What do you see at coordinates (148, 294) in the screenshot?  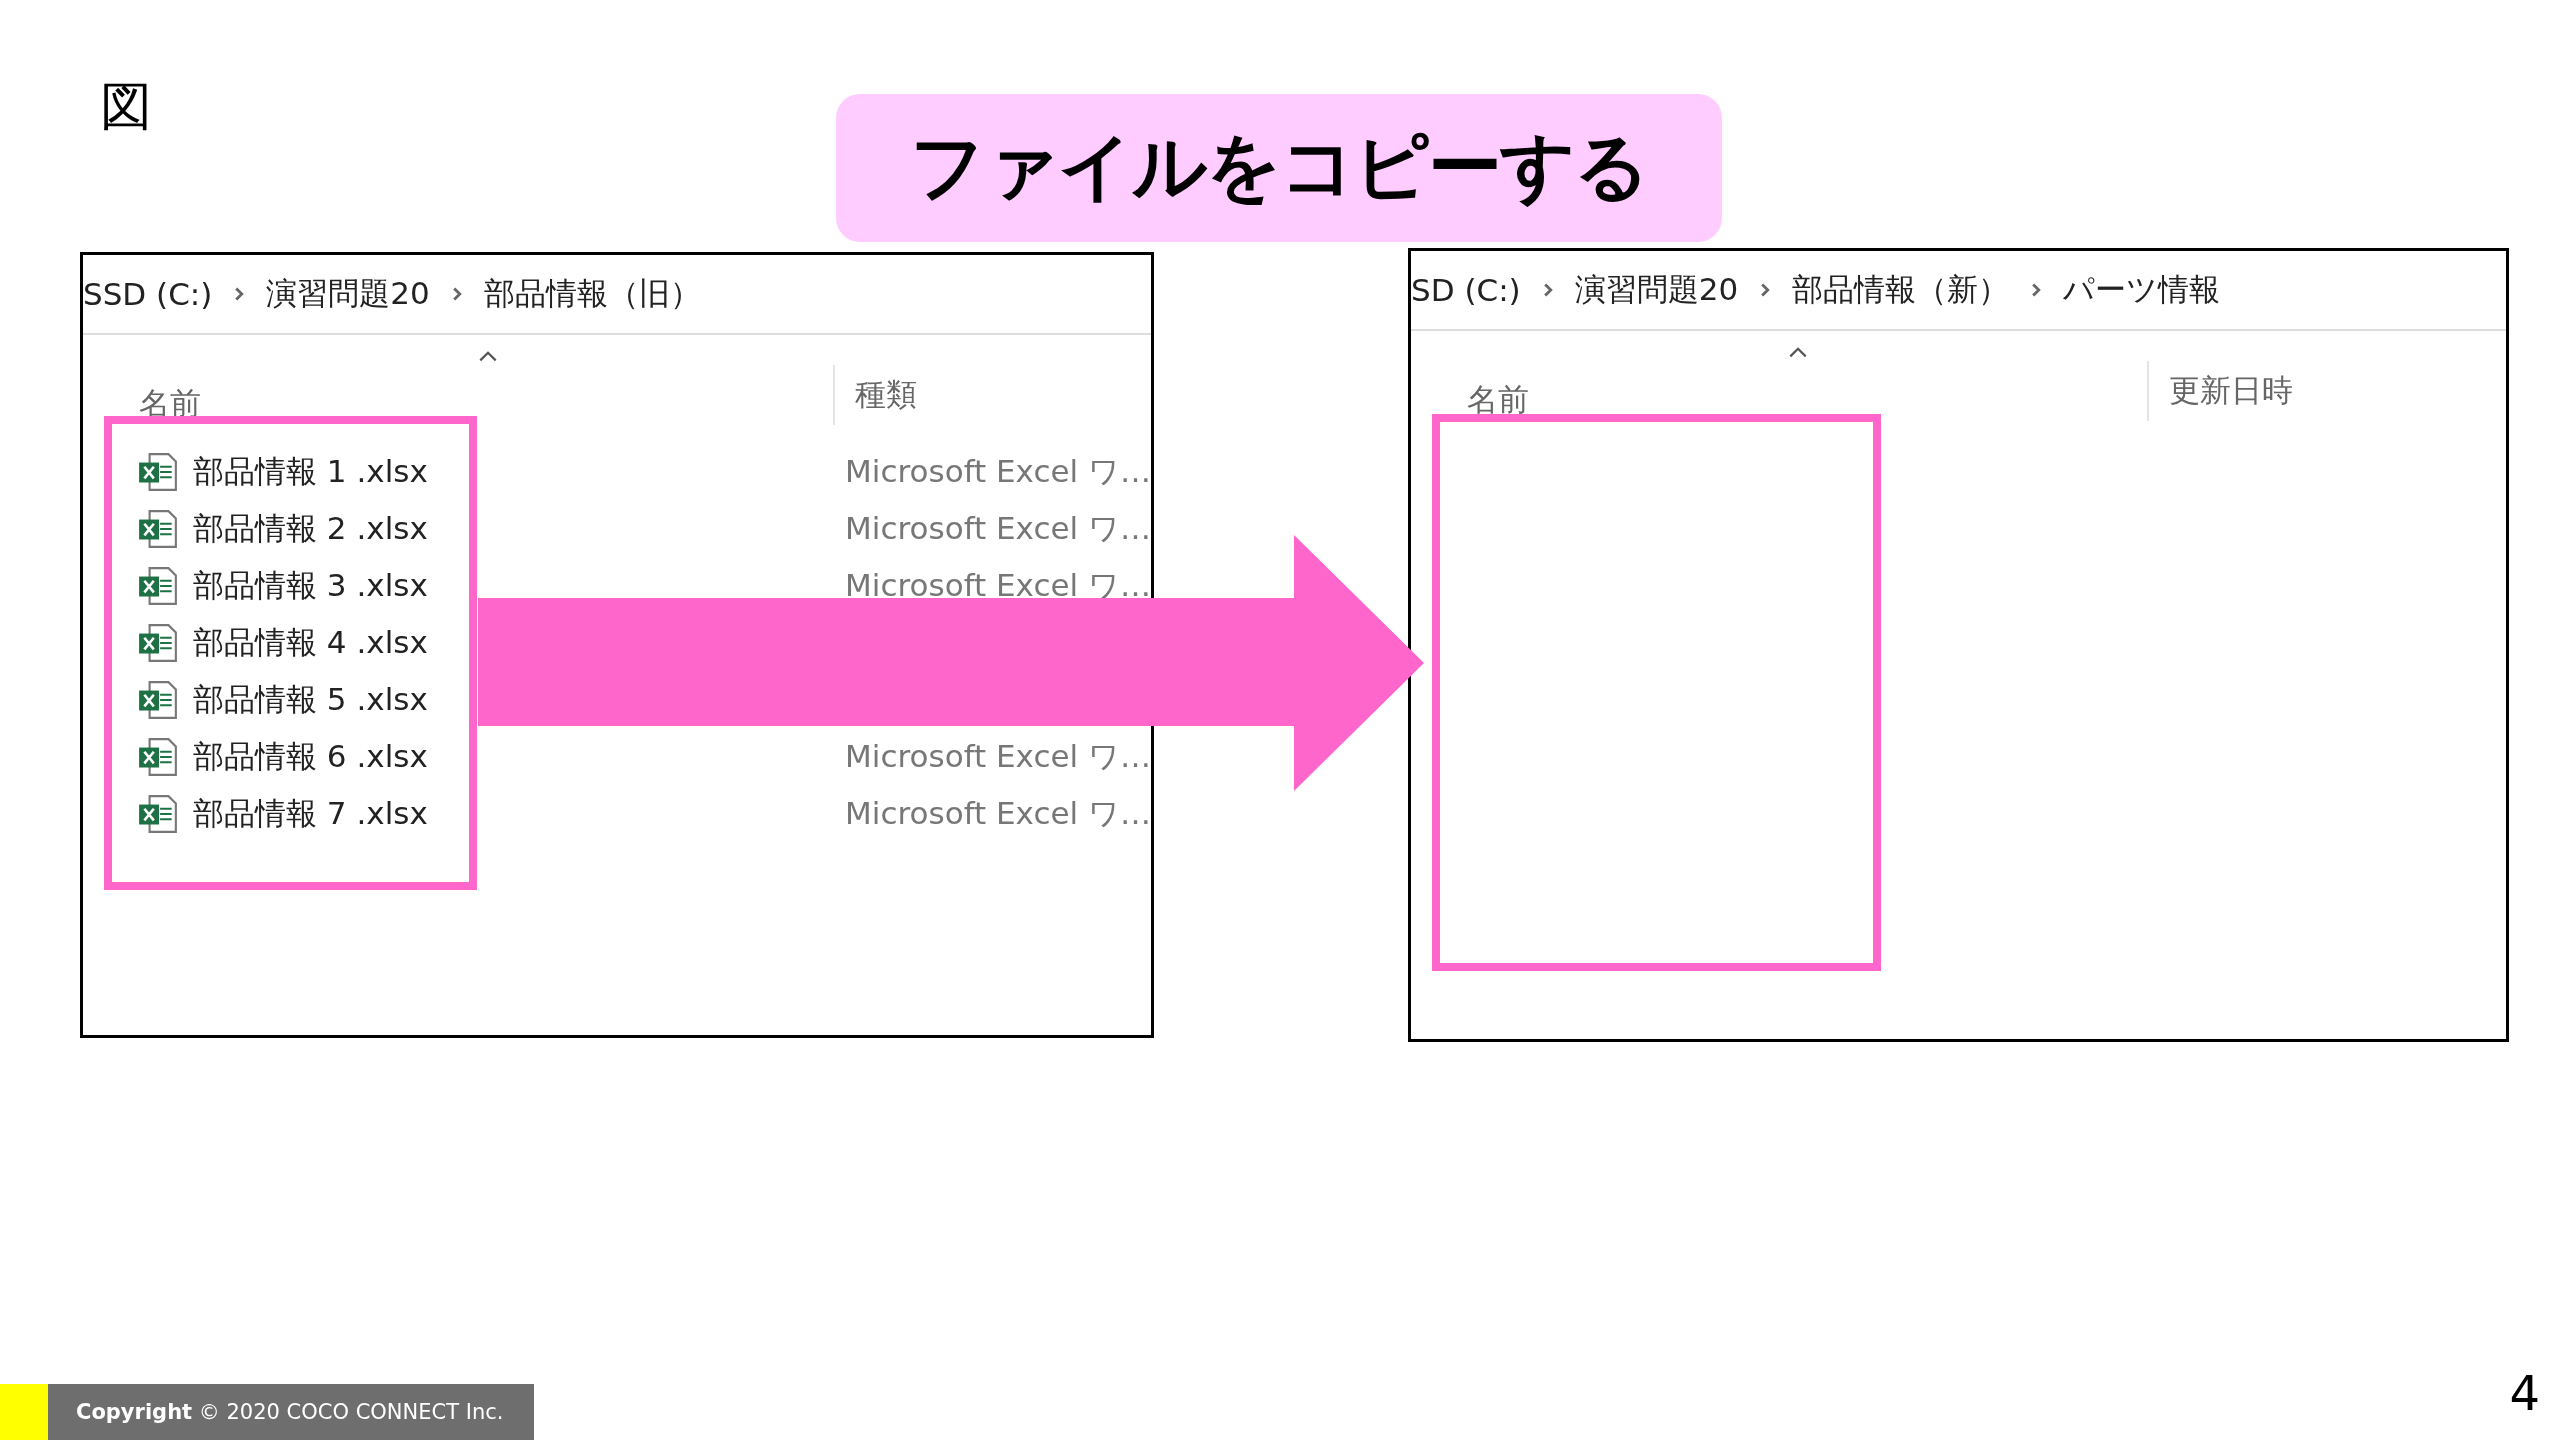 I see `breadcrumb-item: SSD (C:)` at bounding box center [148, 294].